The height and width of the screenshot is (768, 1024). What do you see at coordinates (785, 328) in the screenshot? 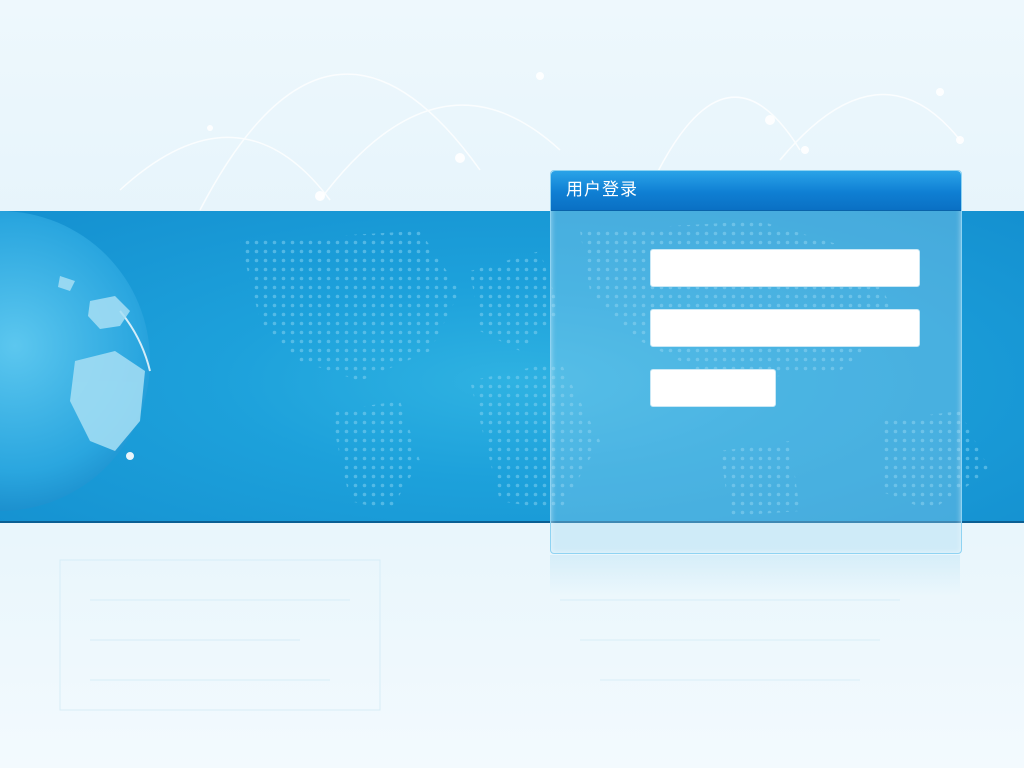
I see `password-input` at bounding box center [785, 328].